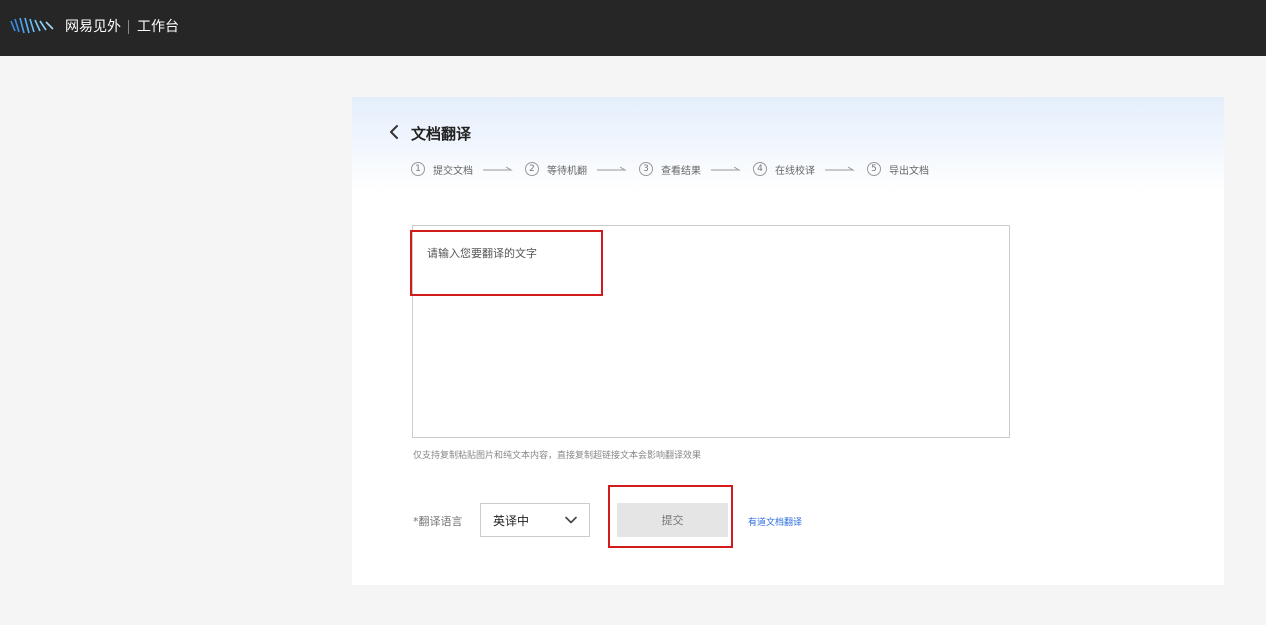 The width and height of the screenshot is (1266, 625). What do you see at coordinates (441, 134) in the screenshot?
I see `page-title: 文档翻译` at bounding box center [441, 134].